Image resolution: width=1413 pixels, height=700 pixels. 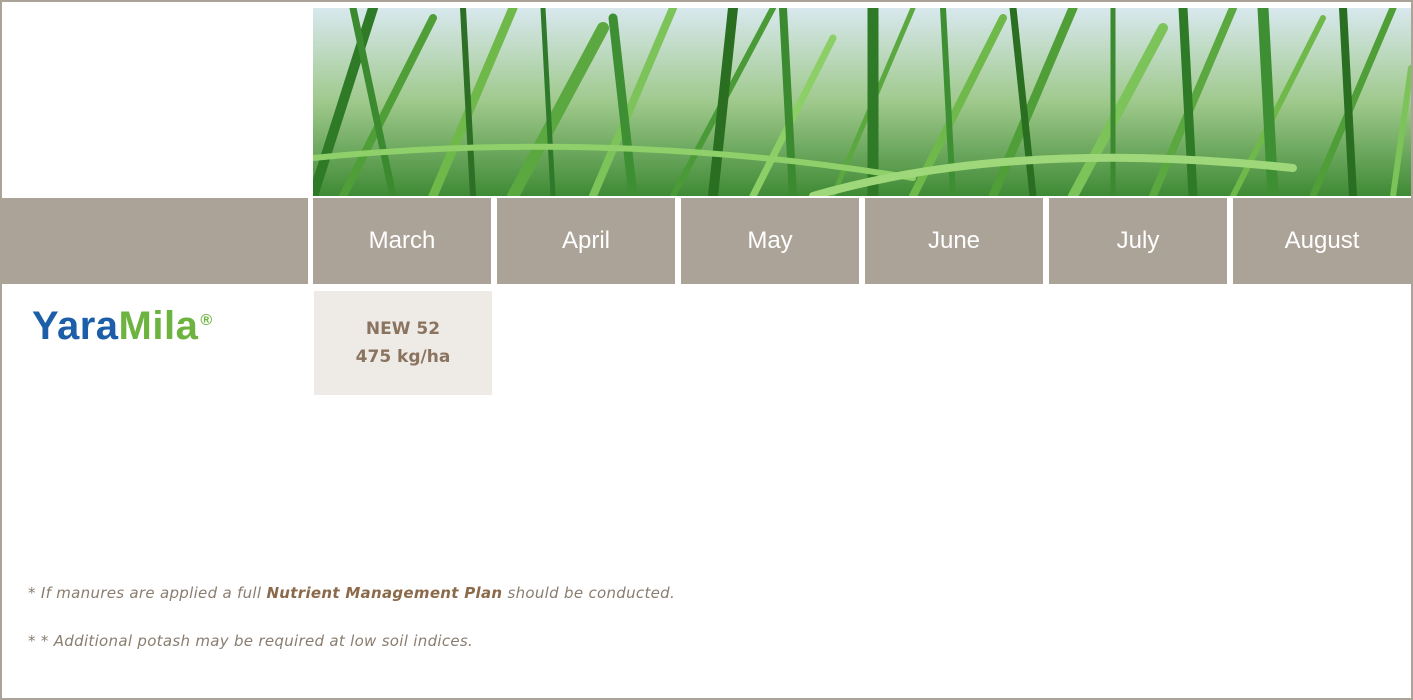 What do you see at coordinates (403, 329) in the screenshot?
I see `application-product: NEW 52` at bounding box center [403, 329].